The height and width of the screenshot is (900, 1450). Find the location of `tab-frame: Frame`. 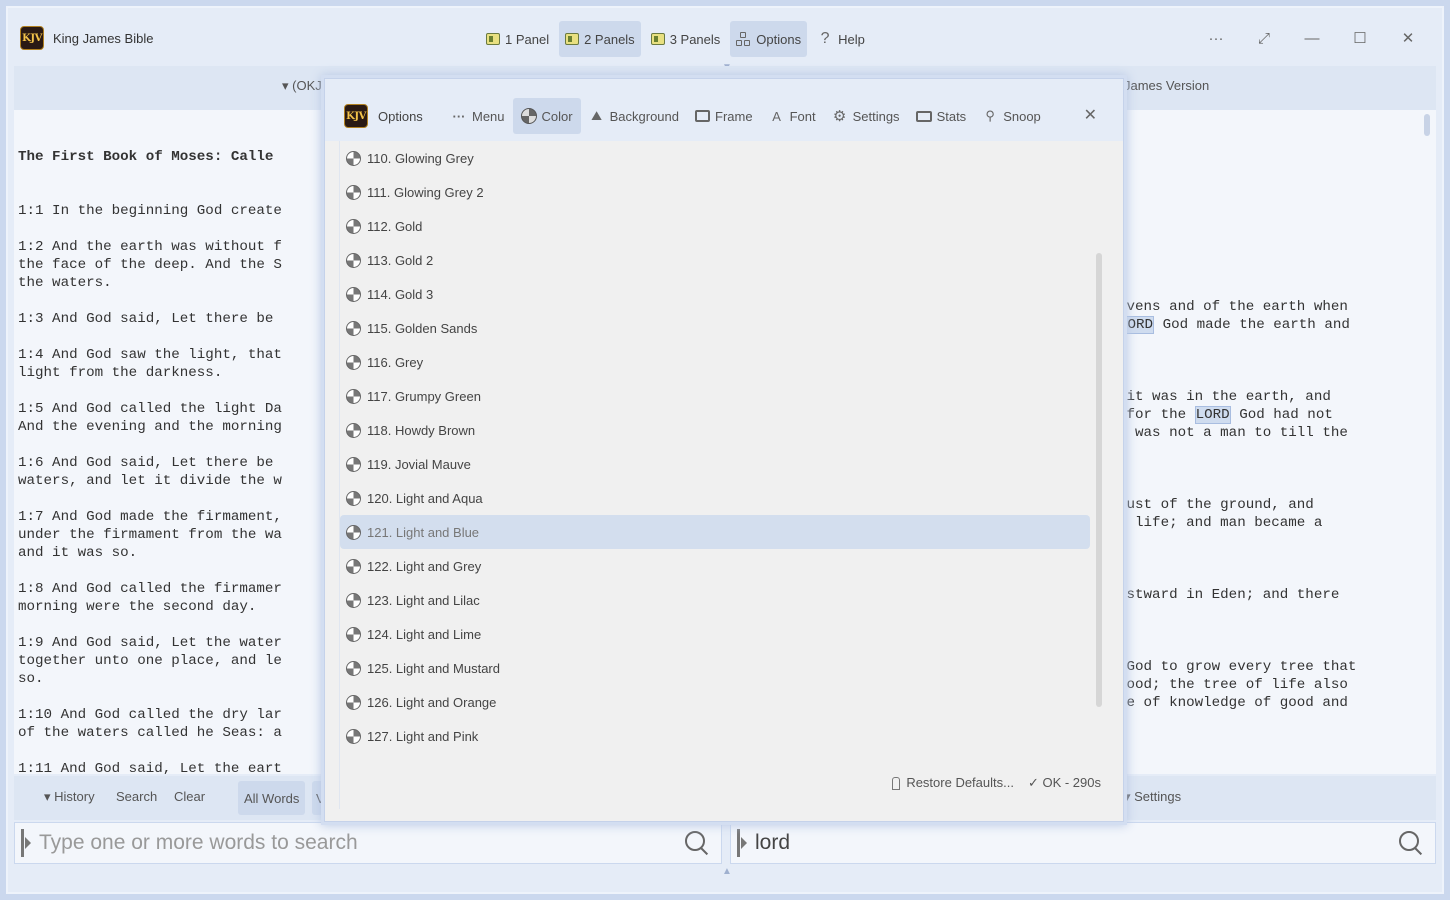

tab-frame: Frame is located at coordinates (724, 116).